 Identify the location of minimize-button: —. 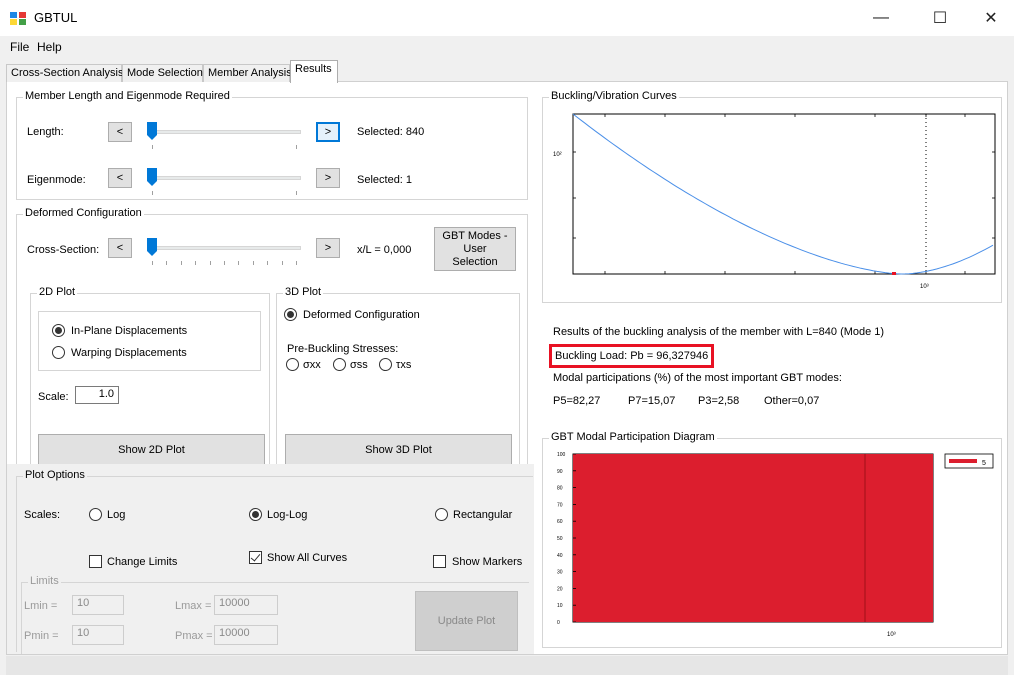
(881, 18).